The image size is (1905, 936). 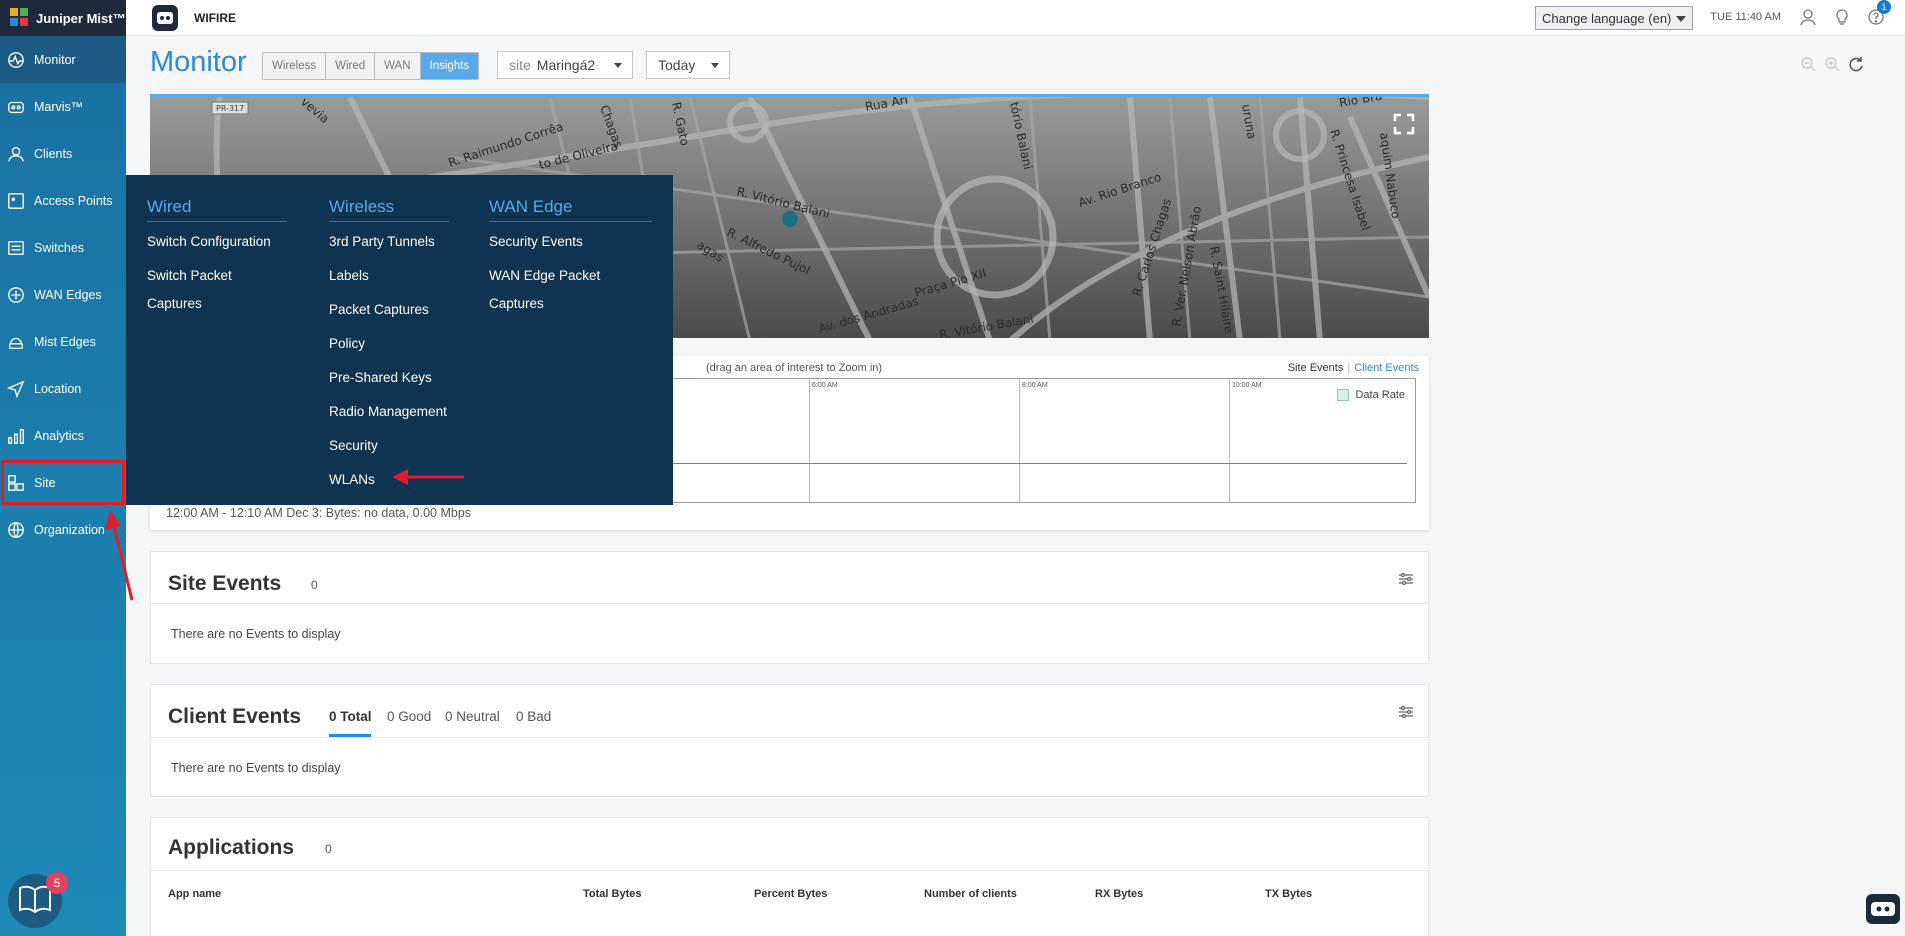 What do you see at coordinates (618, 65) in the screenshot?
I see `chevron-down-icon` at bounding box center [618, 65].